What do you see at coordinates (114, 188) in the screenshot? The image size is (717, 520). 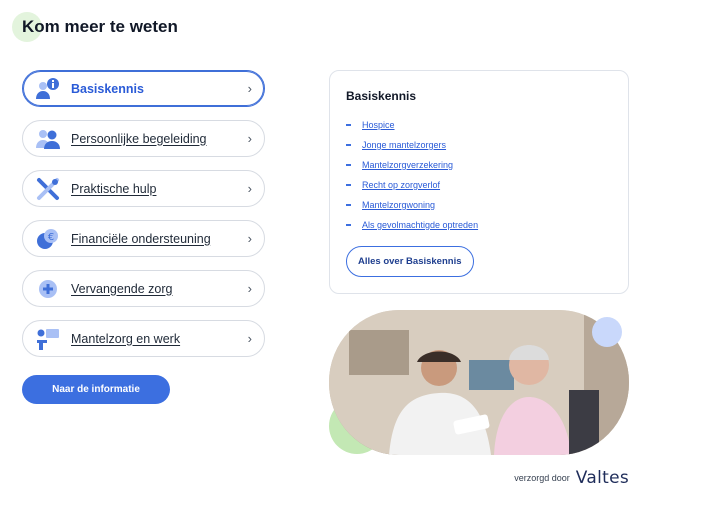 I see `menu-item-label: Praktische hulp` at bounding box center [114, 188].